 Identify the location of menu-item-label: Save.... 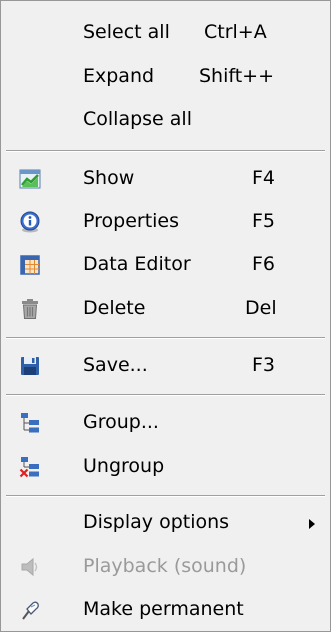
(115, 365).